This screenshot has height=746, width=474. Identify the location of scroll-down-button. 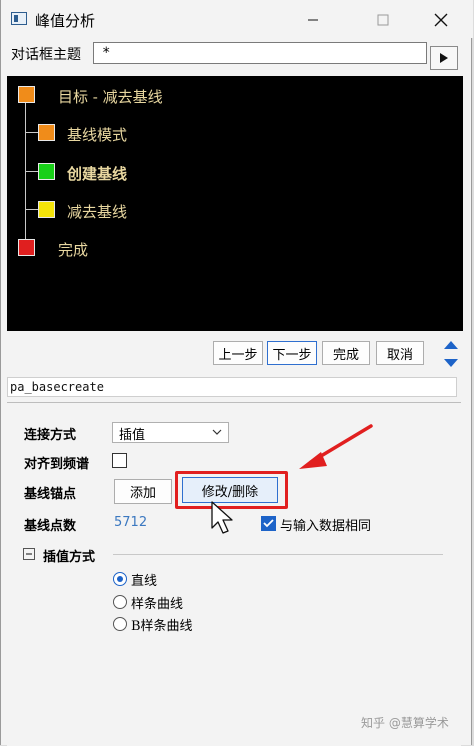
(451, 363).